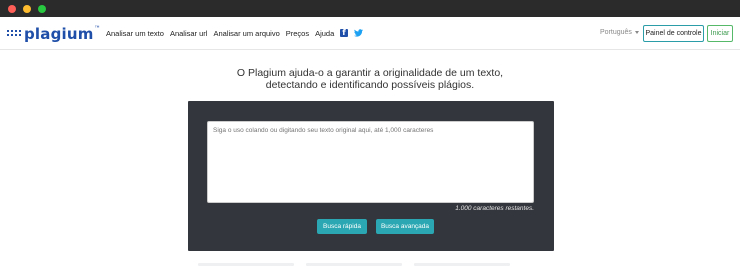 Image resolution: width=740 pixels, height=267 pixels. I want to click on text-input, so click(370, 162).